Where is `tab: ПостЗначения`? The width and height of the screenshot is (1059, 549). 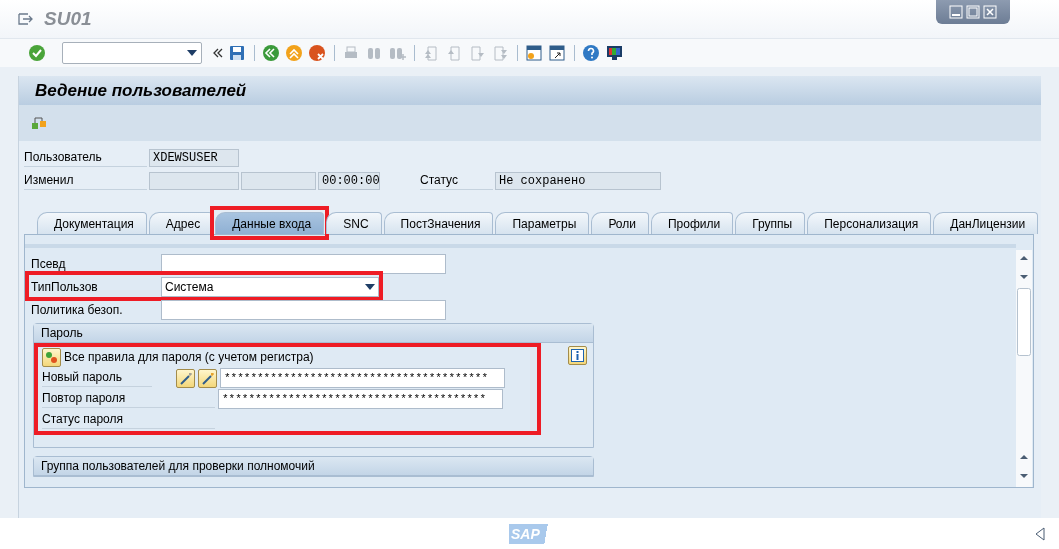
tab: ПостЗначения is located at coordinates (438, 223).